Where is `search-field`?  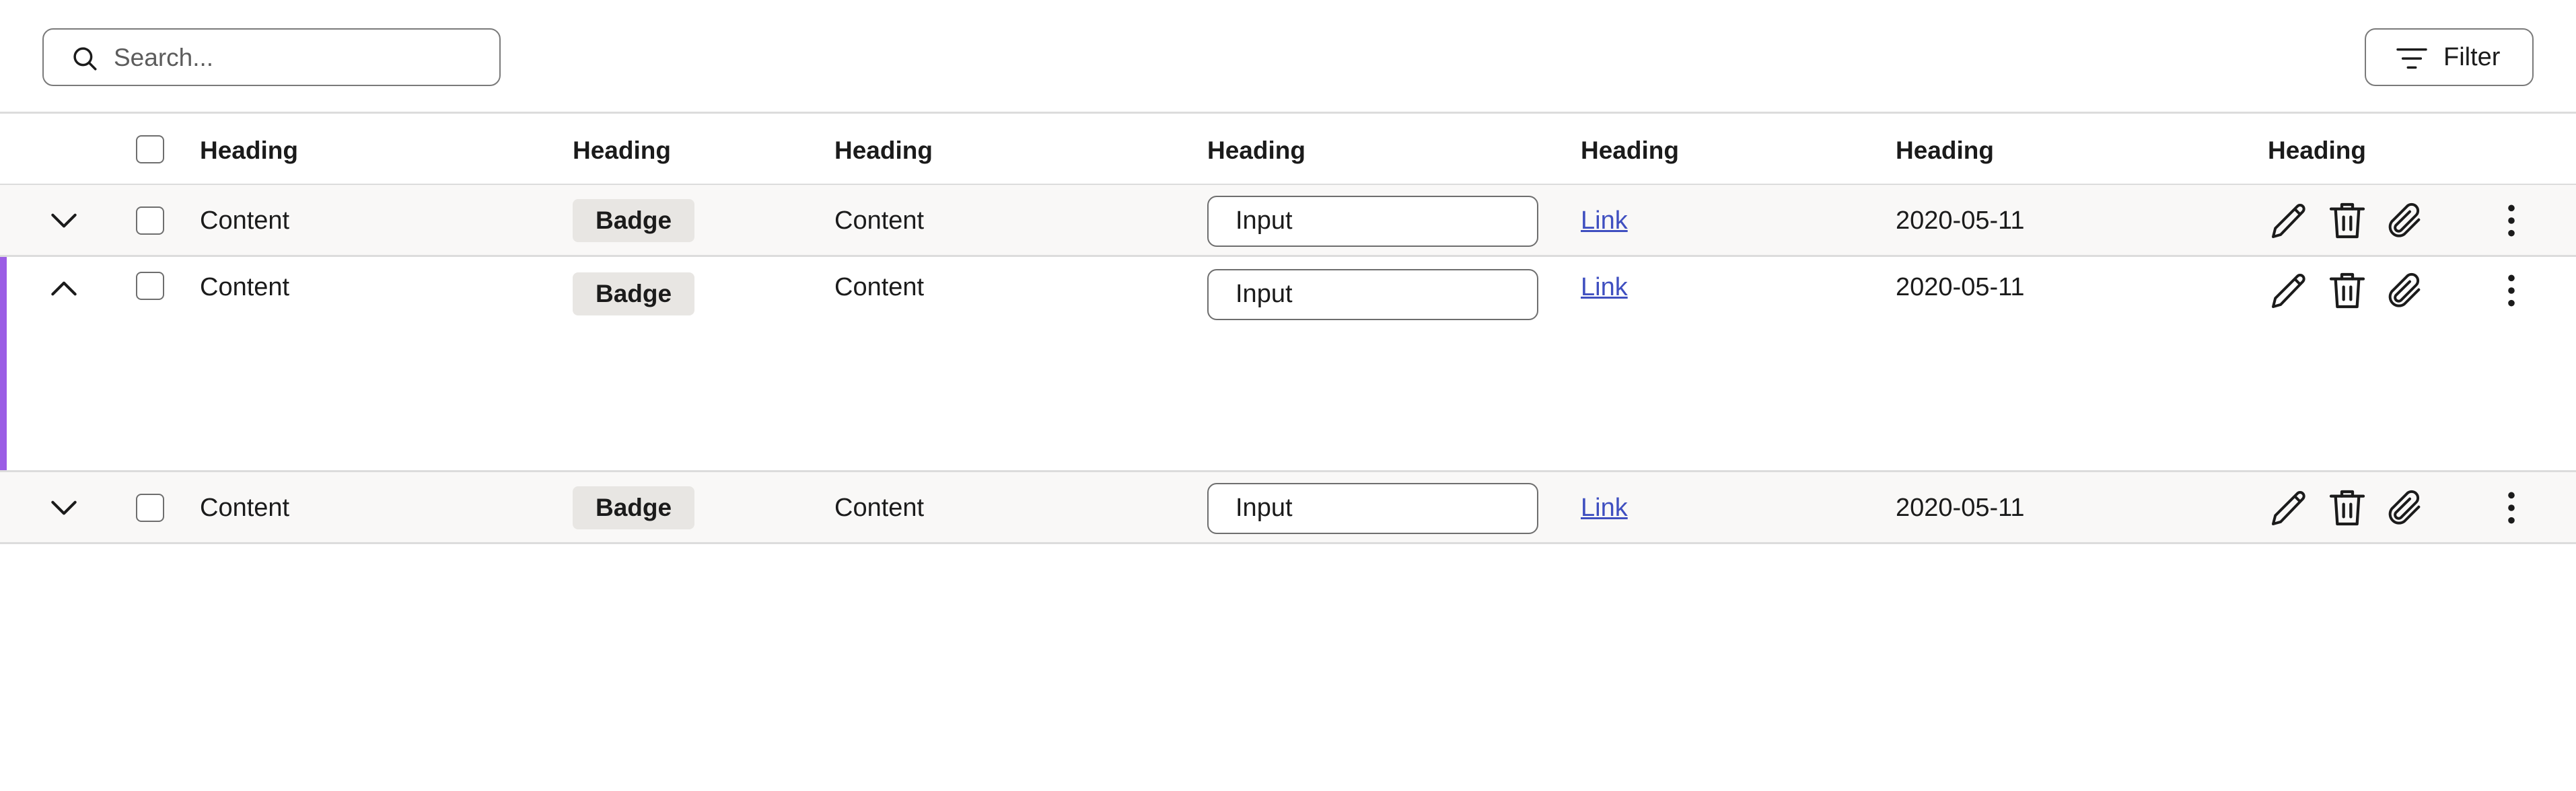 search-field is located at coordinates (271, 57).